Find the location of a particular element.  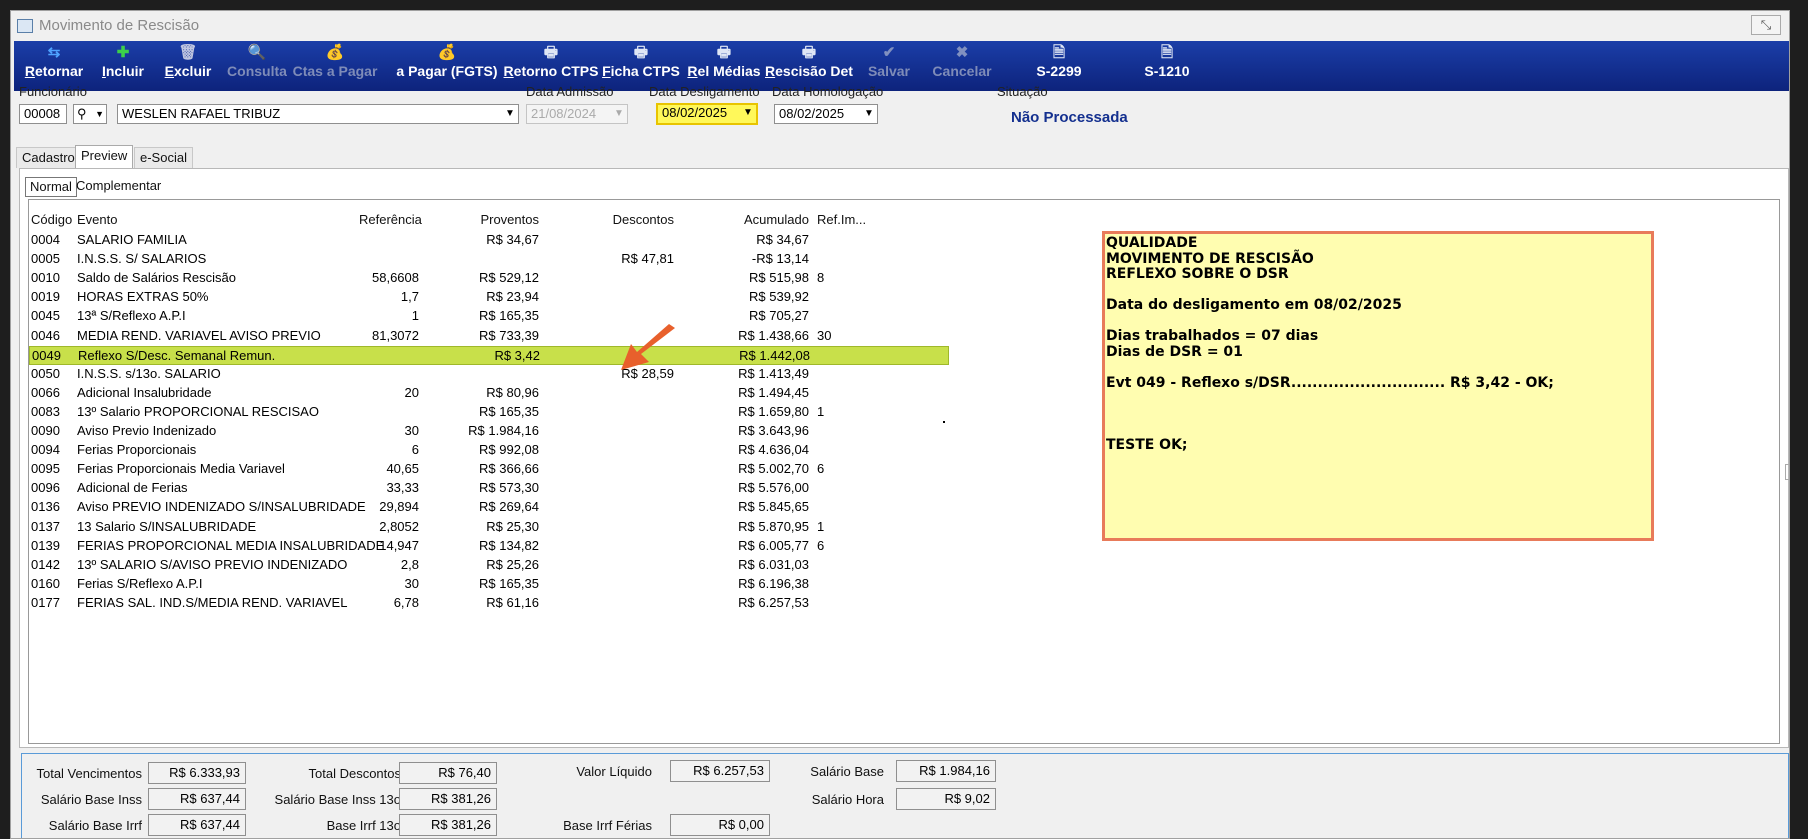

funcionario-search-button: ⚲ ▼ is located at coordinates (90, 114).